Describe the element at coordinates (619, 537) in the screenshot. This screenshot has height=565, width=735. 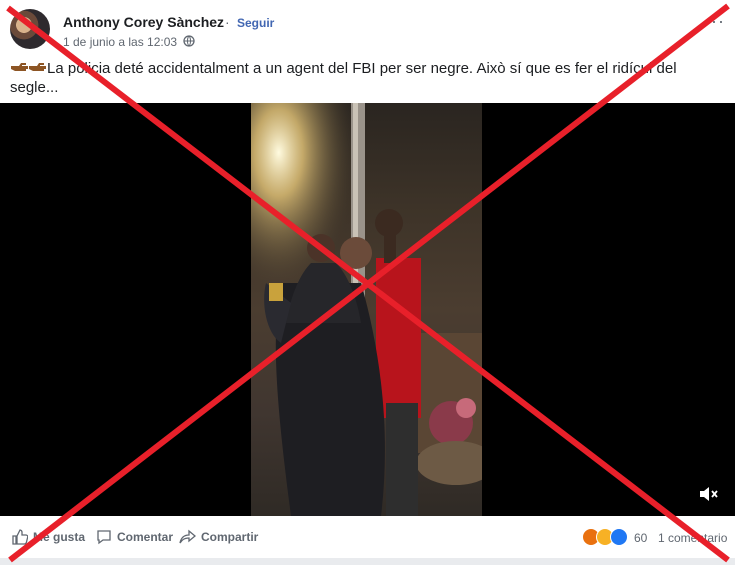
I see `like-reaction-icon` at that location.